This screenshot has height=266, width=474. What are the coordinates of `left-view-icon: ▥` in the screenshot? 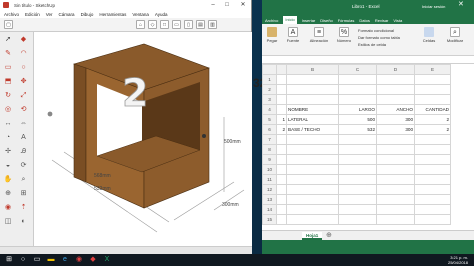 It's located at (212, 24).